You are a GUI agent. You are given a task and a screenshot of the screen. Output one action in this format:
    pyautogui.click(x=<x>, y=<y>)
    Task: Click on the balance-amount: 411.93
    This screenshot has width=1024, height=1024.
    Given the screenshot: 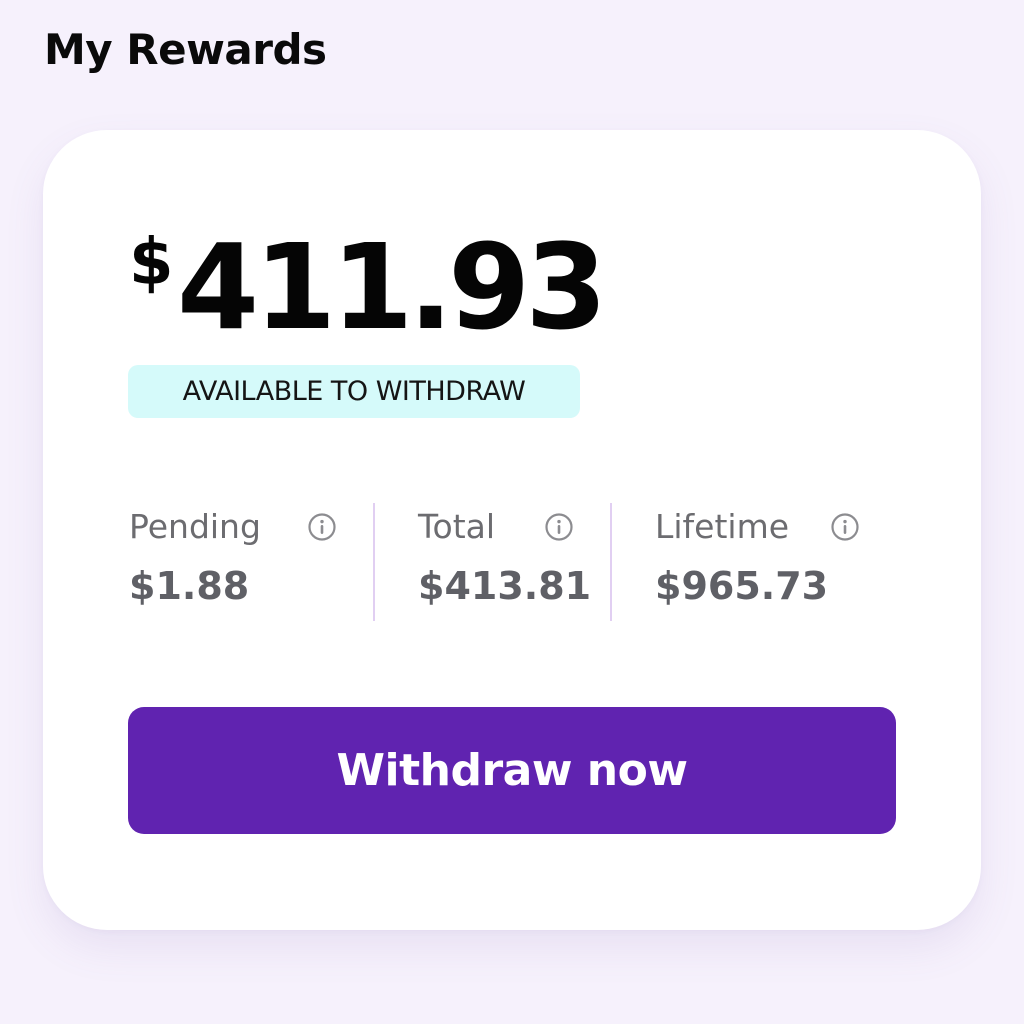 What is the action you would take?
    pyautogui.click(x=392, y=287)
    